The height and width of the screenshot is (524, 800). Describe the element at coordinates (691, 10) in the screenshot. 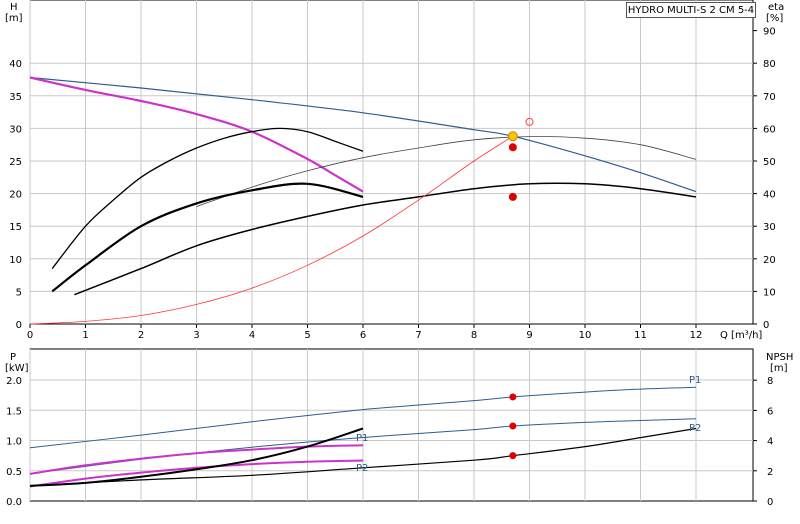

I see `chart-title: HYDRO MULTI-S 2 CM 5-4` at that location.